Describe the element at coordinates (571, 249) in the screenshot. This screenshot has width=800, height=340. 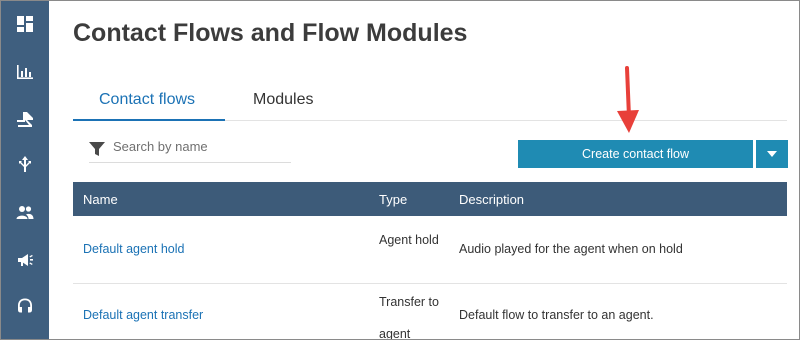
I see `flow-description: Audio played for the agent when on hold` at that location.